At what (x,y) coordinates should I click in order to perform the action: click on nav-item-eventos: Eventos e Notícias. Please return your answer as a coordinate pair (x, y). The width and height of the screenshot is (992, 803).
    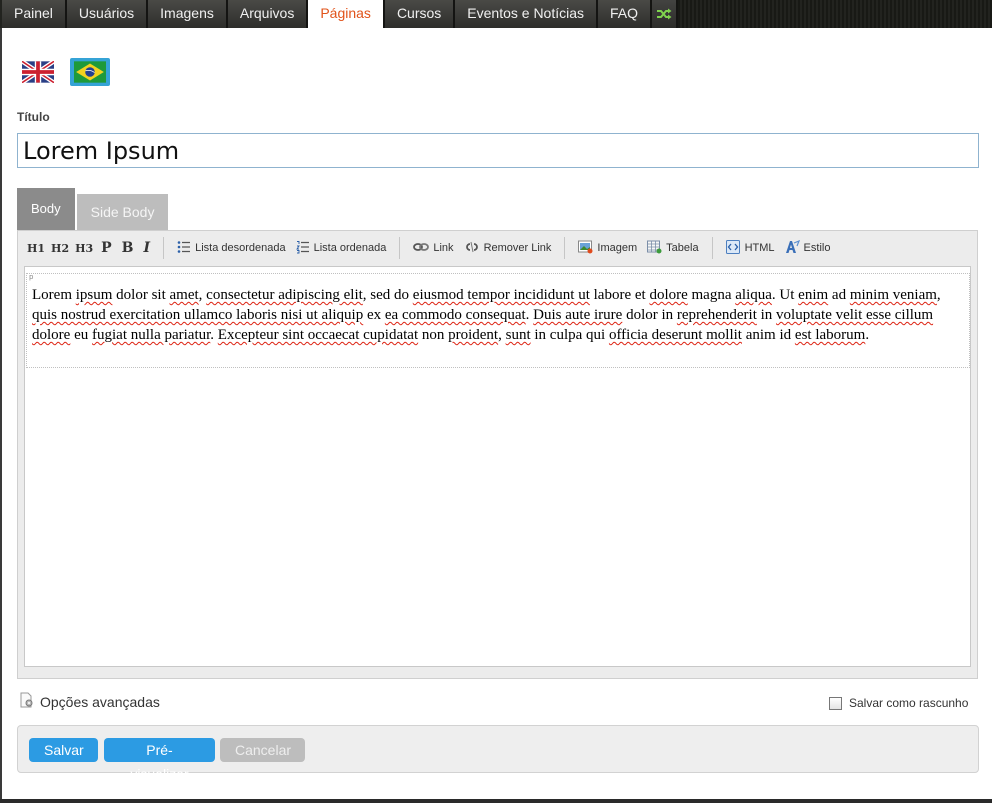
    Looking at the image, I should click on (527, 14).